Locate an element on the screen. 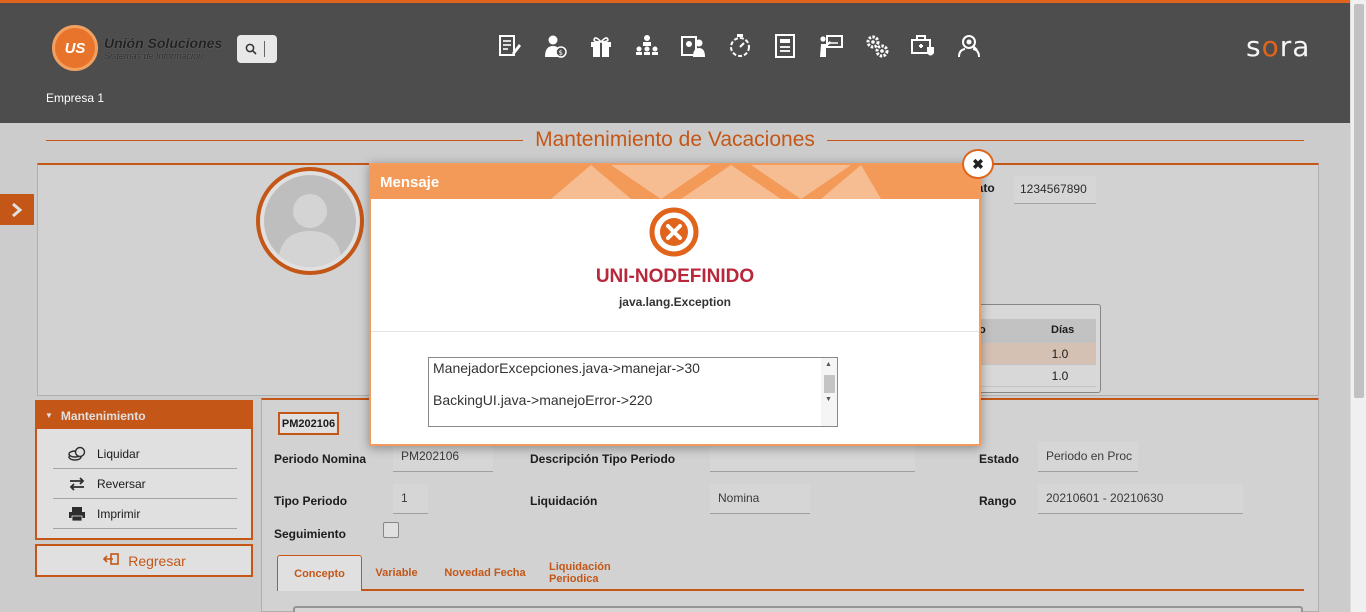 This screenshot has height=612, width=1366. dialog-close-button: ✖ is located at coordinates (978, 164).